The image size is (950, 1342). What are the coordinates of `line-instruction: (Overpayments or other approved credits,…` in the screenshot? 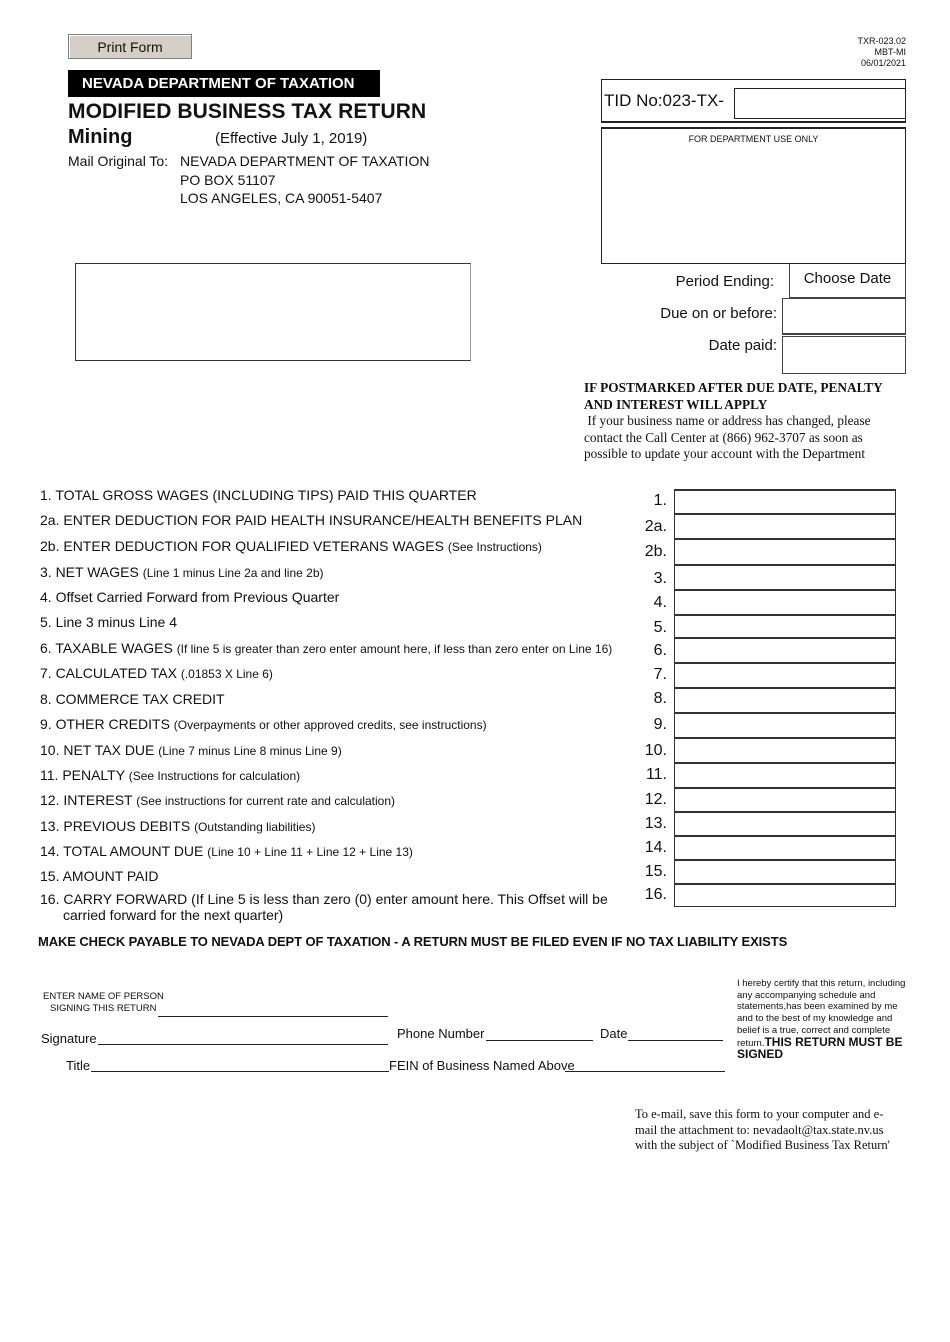 It's located at (330, 725).